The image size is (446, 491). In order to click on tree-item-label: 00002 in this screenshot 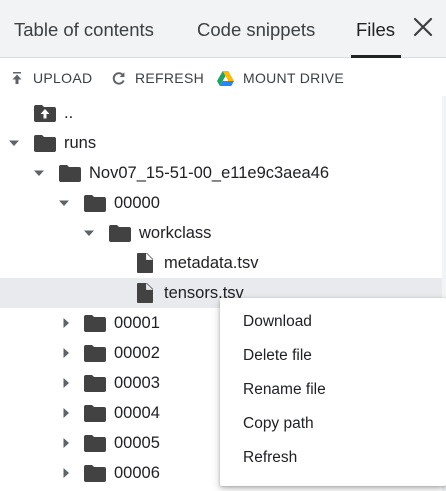, I will do `click(137, 353)`.